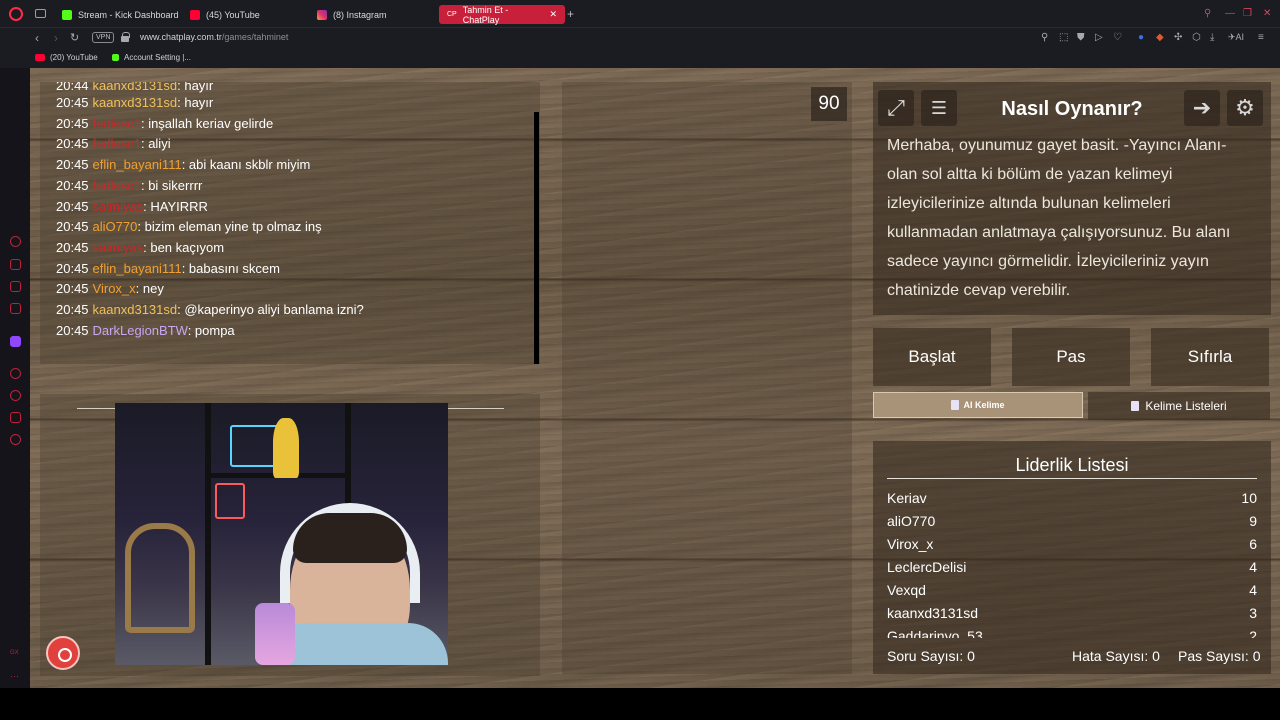 The image size is (1280, 720). What do you see at coordinates (1212, 37) in the screenshot?
I see `download-icon: ⤓` at bounding box center [1212, 37].